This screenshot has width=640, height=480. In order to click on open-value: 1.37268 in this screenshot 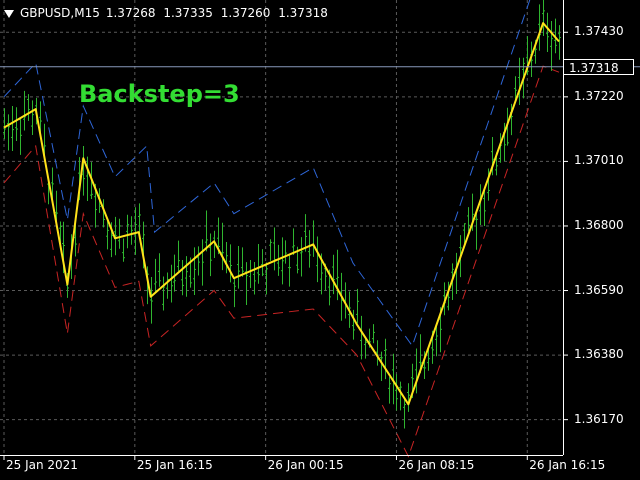, I will do `click(130, 13)`.